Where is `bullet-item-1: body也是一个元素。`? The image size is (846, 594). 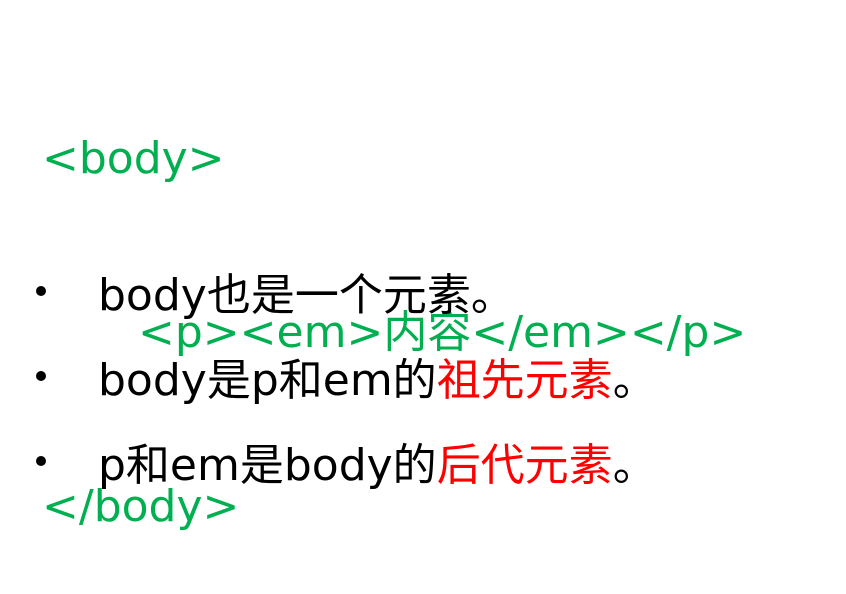
bullet-item-1: body也是一个元素。 is located at coordinates (346, 291).